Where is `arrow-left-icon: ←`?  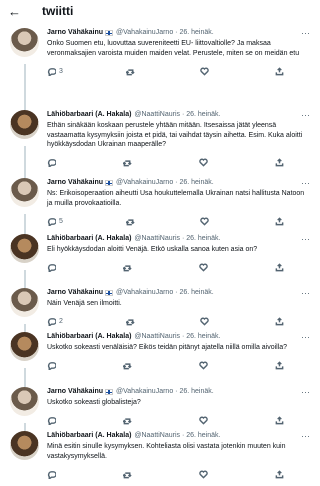 arrow-left-icon: ← is located at coordinates (18, 11).